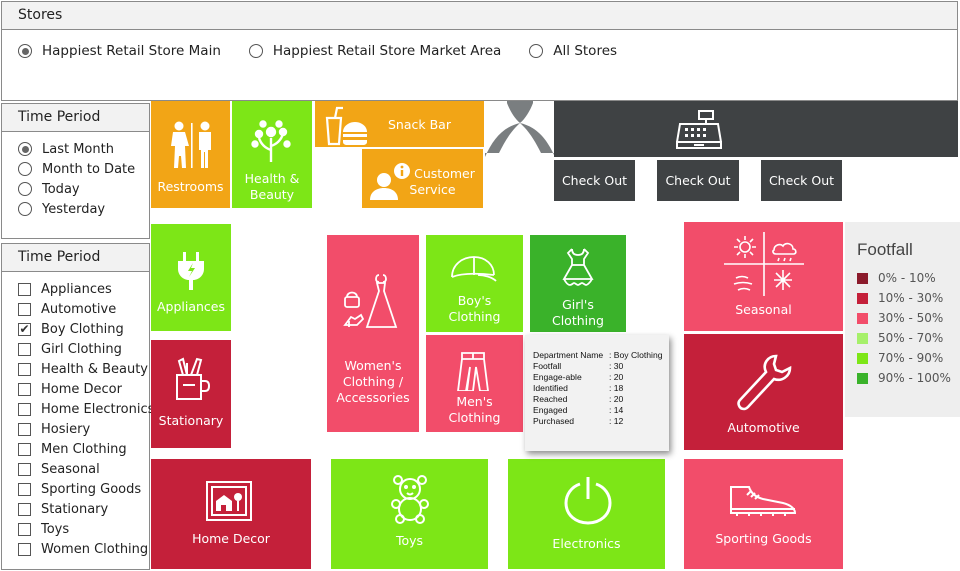  I want to click on category-option: Health & Beauty, so click(83, 369).